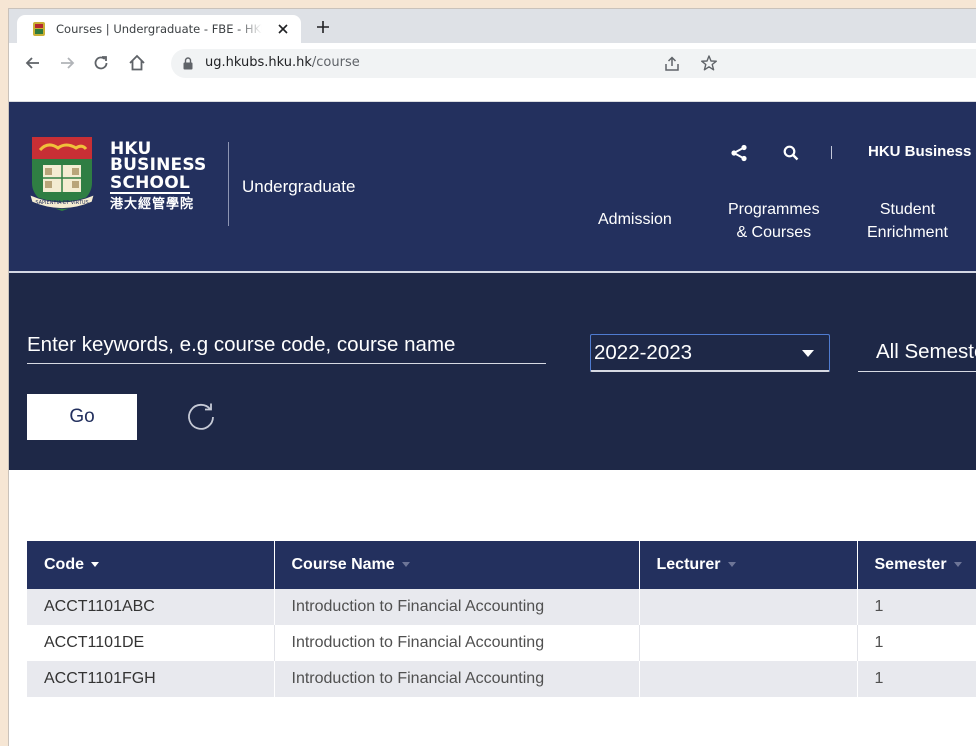 The image size is (976, 746). What do you see at coordinates (201, 417) in the screenshot?
I see `reset-refresh-icon` at bounding box center [201, 417].